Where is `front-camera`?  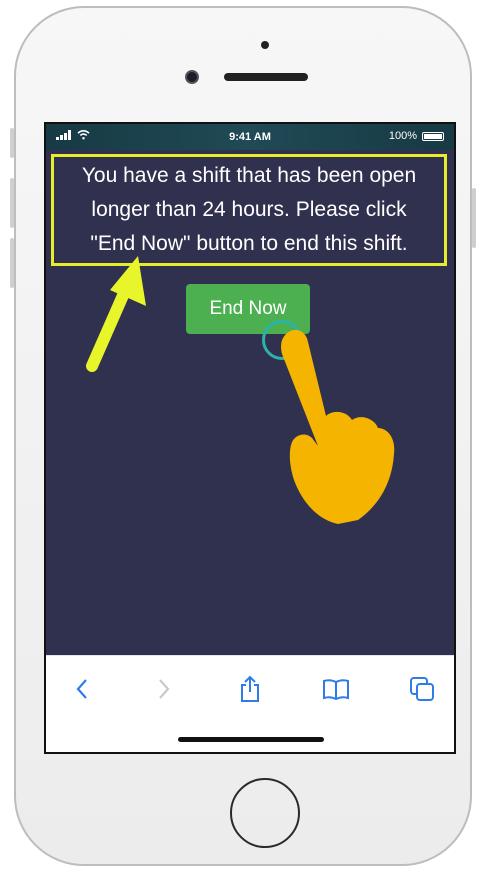
front-camera is located at coordinates (192, 77).